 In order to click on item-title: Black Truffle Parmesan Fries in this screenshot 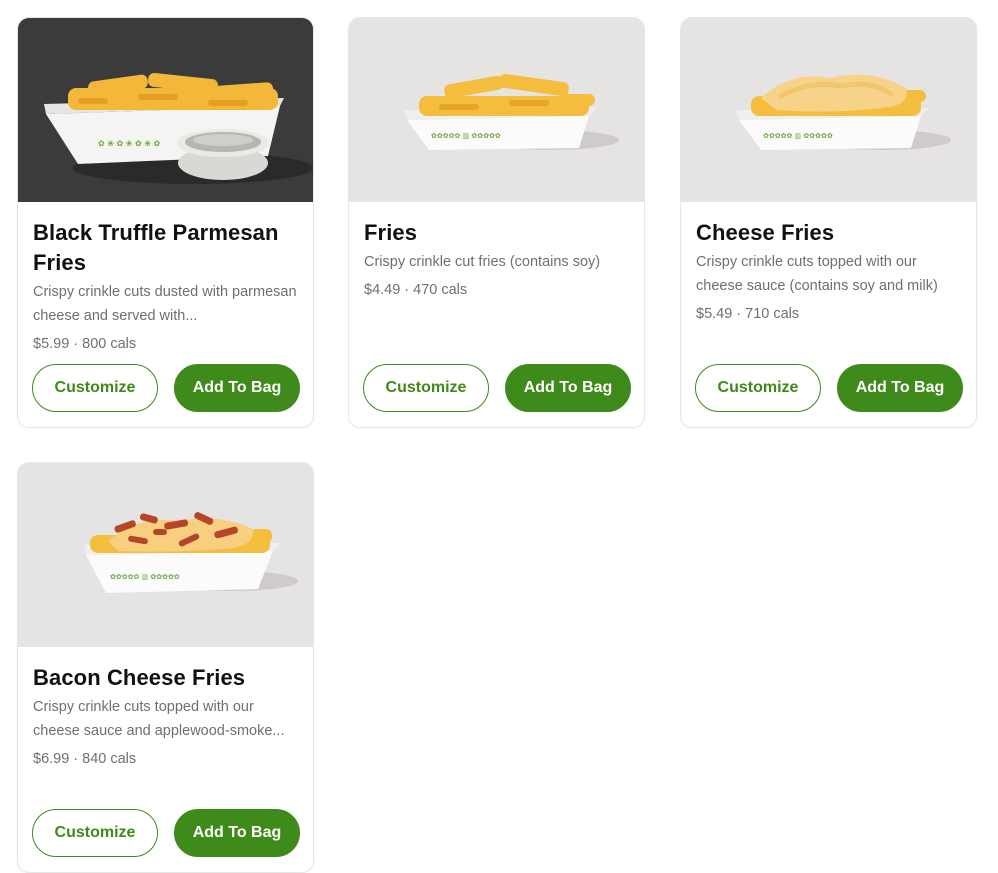, I will do `click(156, 247)`.